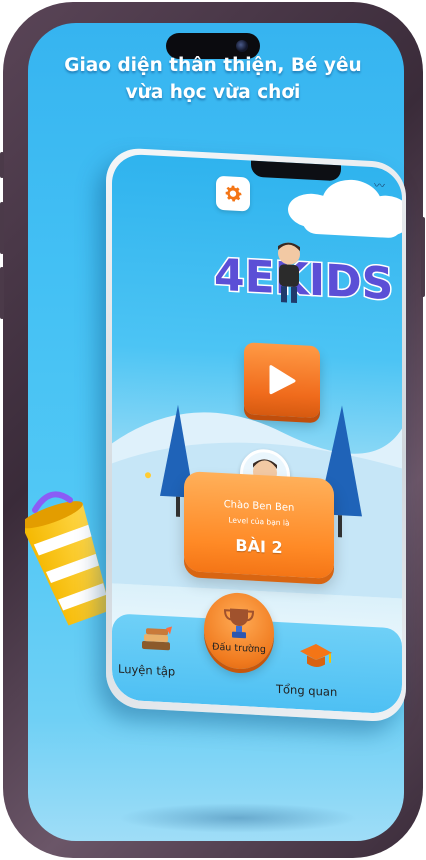 Image resolution: width=426 pixels, height=860 pixels. I want to click on settings-button, so click(233, 193).